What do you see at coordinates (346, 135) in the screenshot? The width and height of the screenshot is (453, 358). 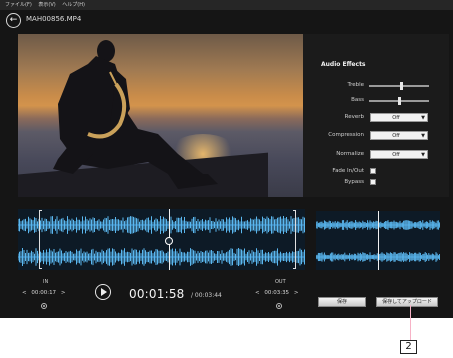 I see `compression-label: Compression` at bounding box center [346, 135].